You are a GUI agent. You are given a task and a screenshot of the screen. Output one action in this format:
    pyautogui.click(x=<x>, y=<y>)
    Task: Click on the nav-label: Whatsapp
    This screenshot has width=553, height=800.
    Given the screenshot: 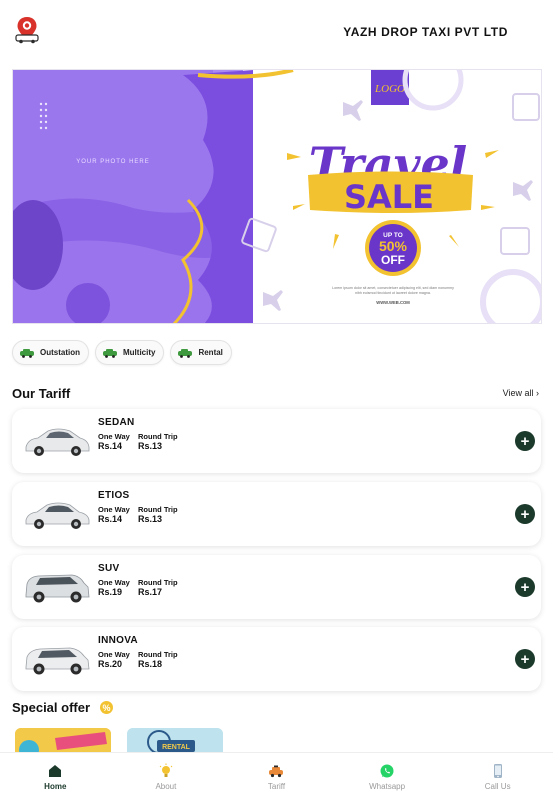 What is the action you would take?
    pyautogui.click(x=387, y=786)
    